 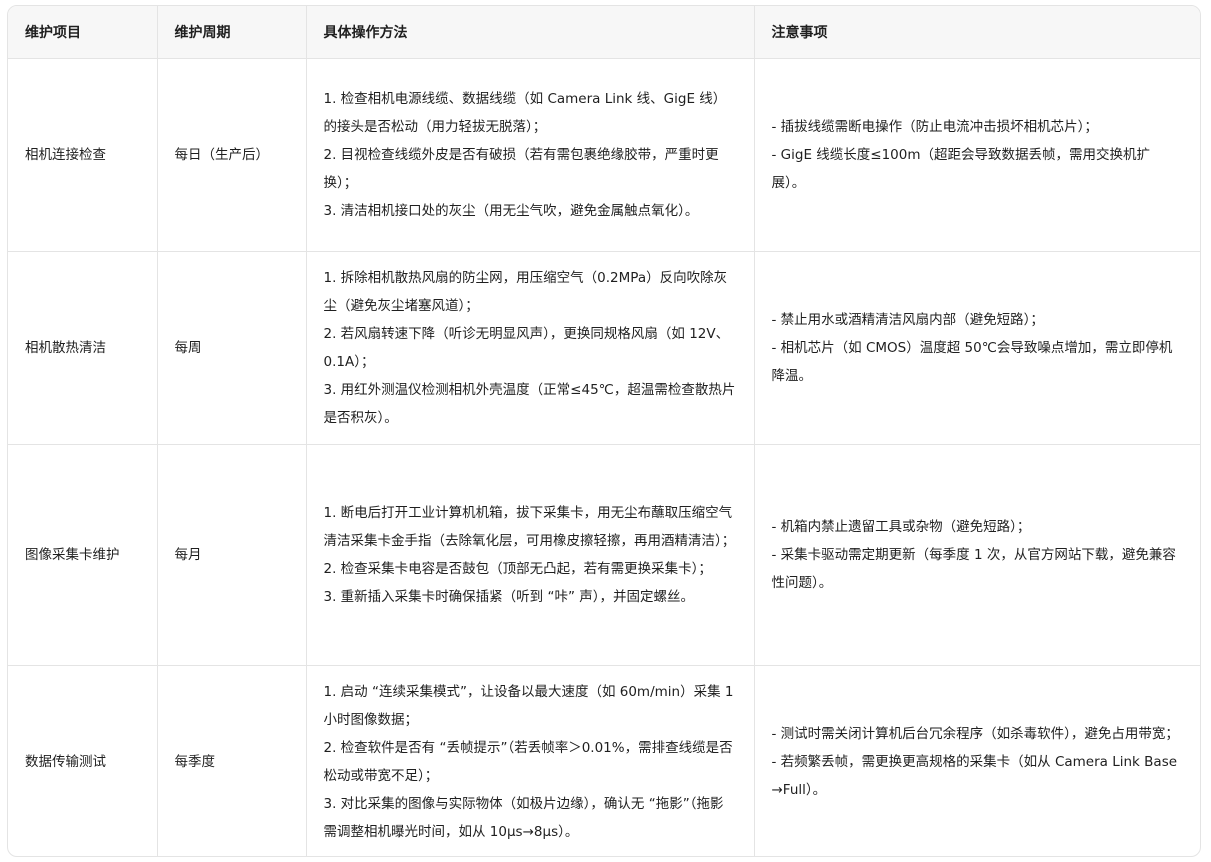 I want to click on note-line: - 采集卡驱动需定期更新（每季度 1 次，从官方网站下载，避免兼容性问题）。, so click(x=973, y=568).